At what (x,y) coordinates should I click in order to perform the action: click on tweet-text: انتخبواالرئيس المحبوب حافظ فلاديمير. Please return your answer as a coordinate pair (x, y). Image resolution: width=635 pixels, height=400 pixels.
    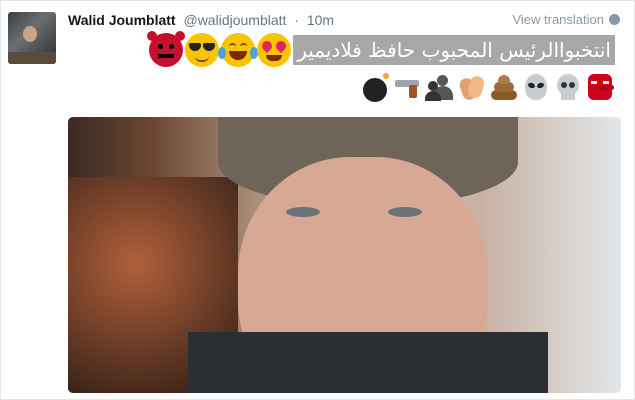
    Looking at the image, I should click on (454, 50).